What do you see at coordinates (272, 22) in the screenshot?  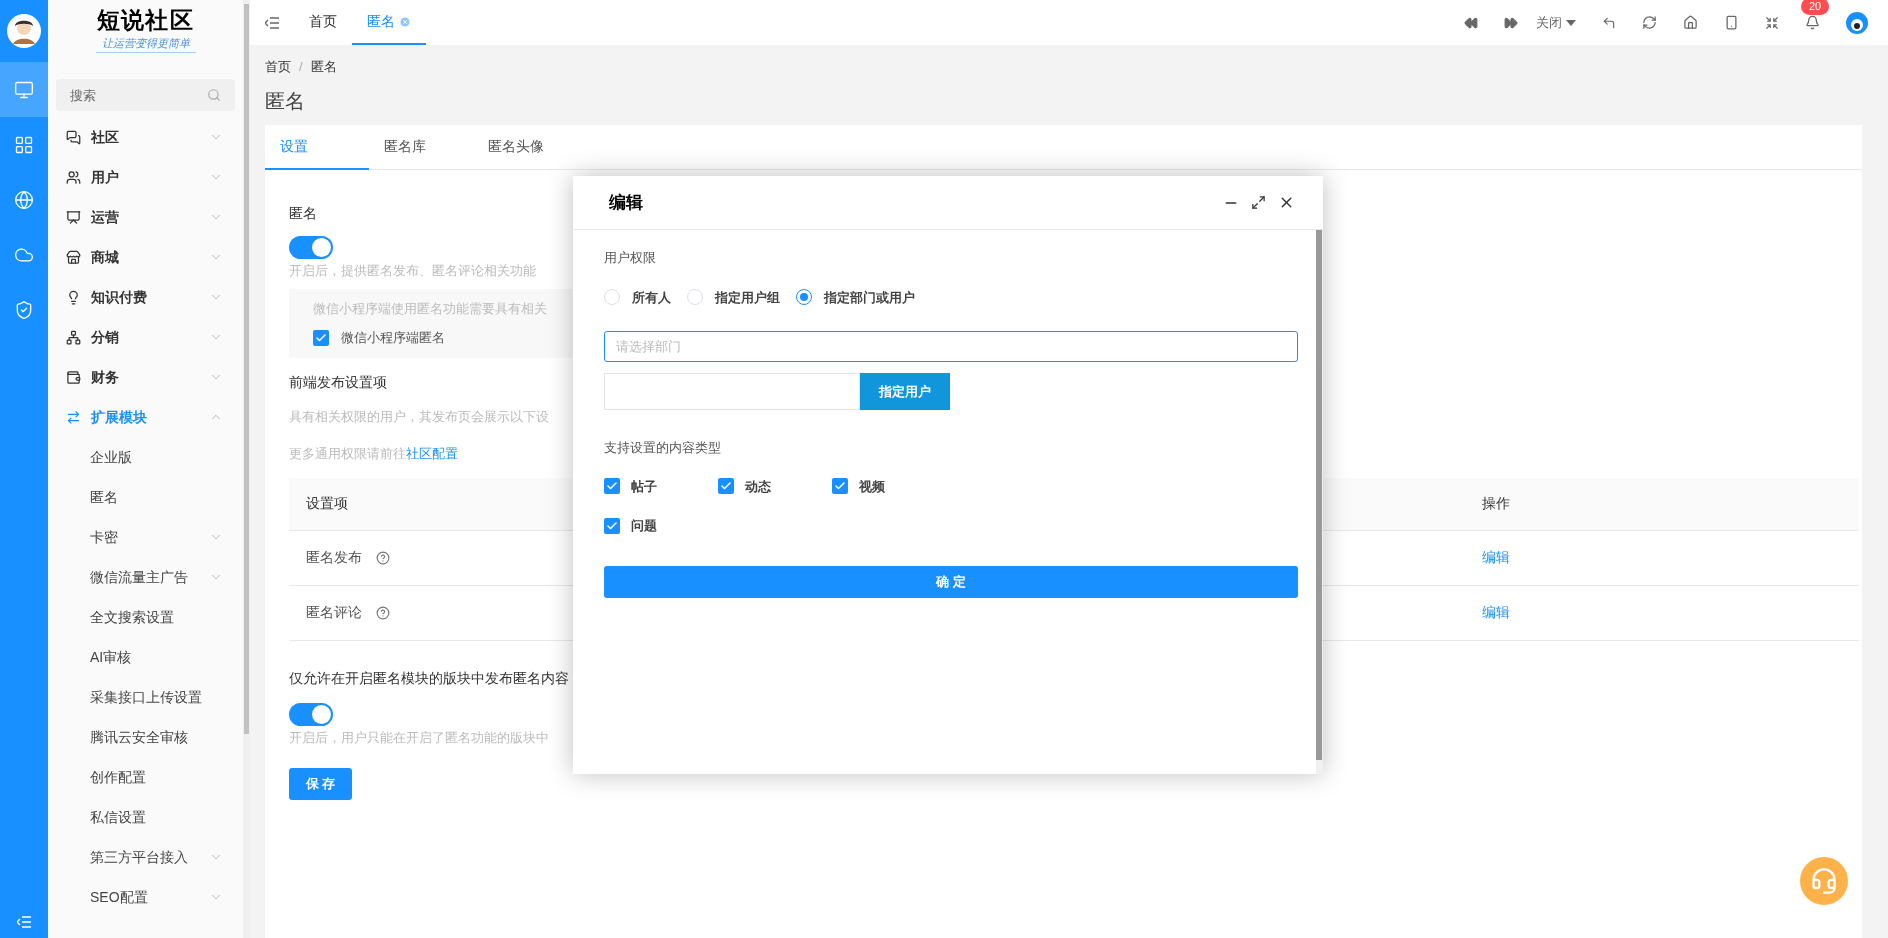 I see `menu-fold-icon` at bounding box center [272, 22].